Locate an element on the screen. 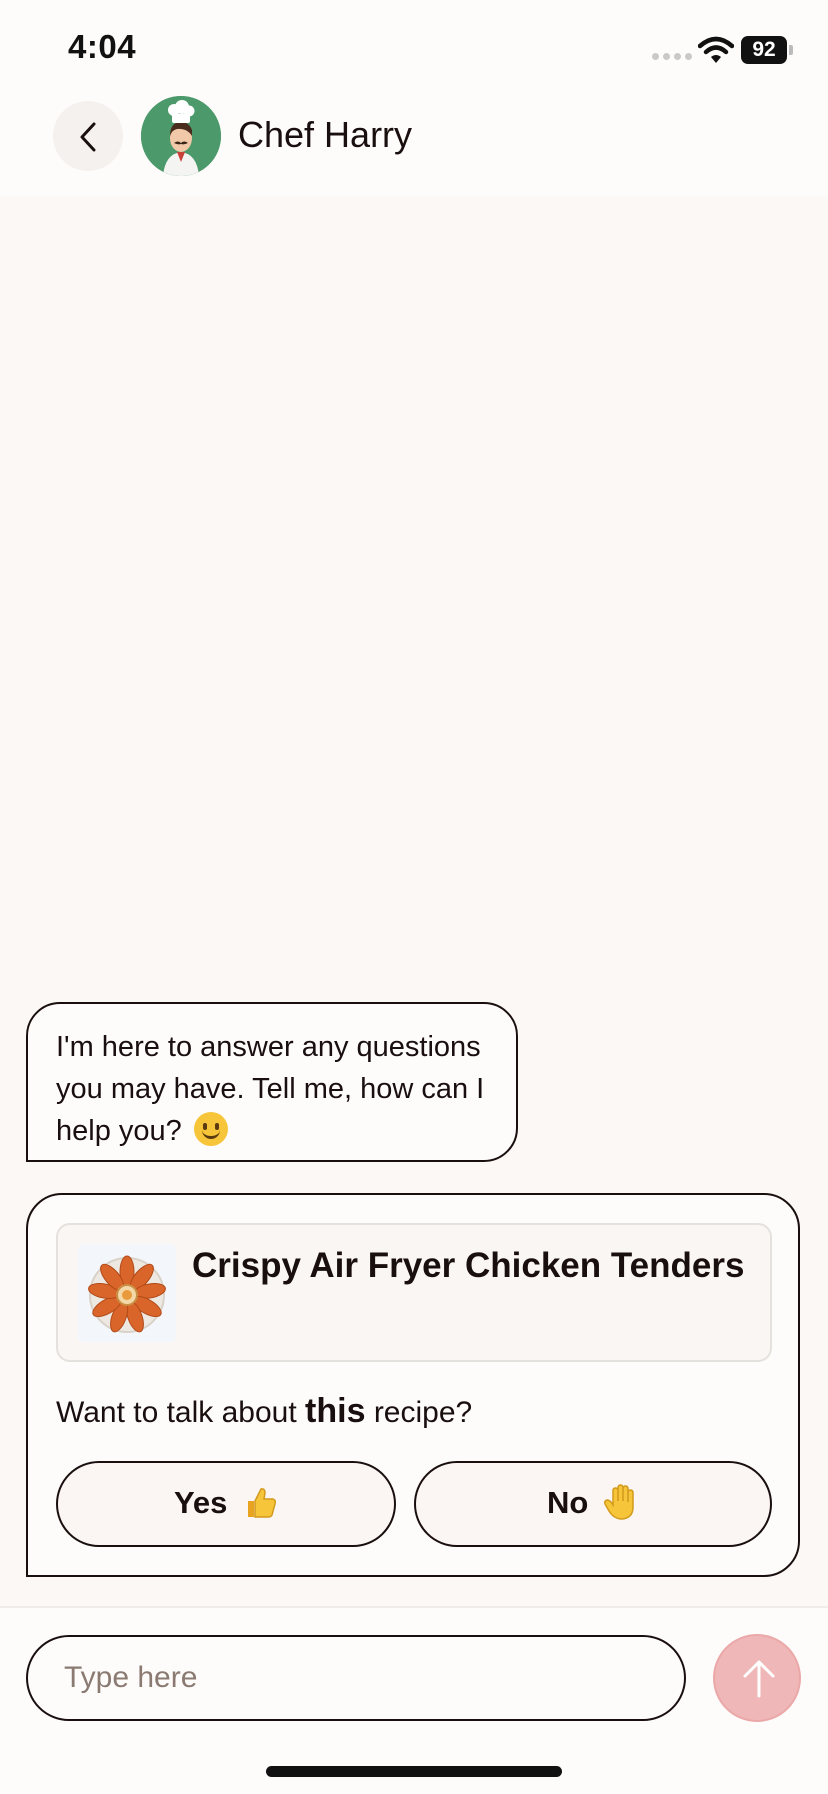 This screenshot has width=828, height=1794. message-input is located at coordinates (356, 1678).